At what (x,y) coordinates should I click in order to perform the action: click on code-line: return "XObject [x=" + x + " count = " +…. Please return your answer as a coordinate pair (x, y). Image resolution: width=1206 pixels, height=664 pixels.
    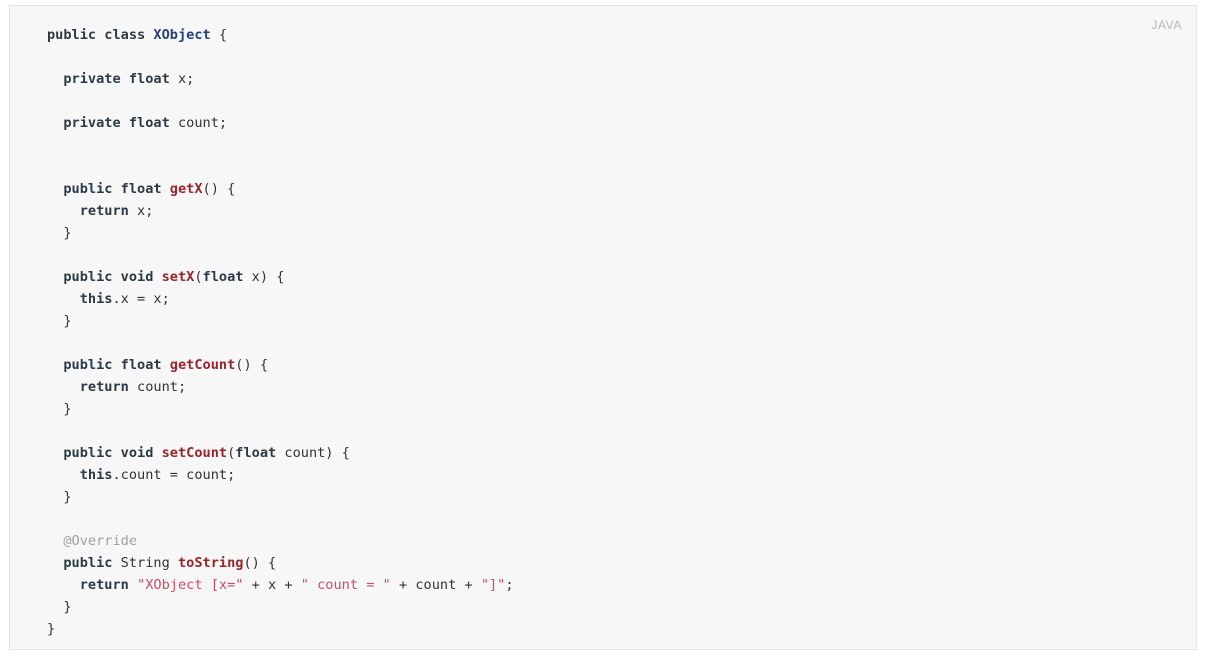
    Looking at the image, I should click on (603, 585).